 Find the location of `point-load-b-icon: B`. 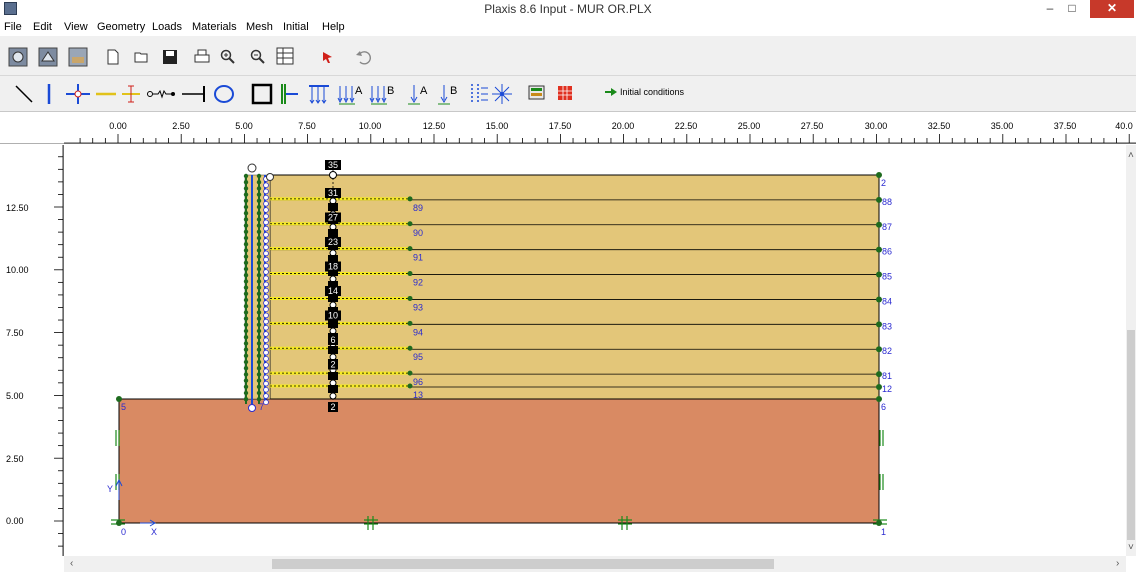

point-load-b-icon: B is located at coordinates (449, 94).